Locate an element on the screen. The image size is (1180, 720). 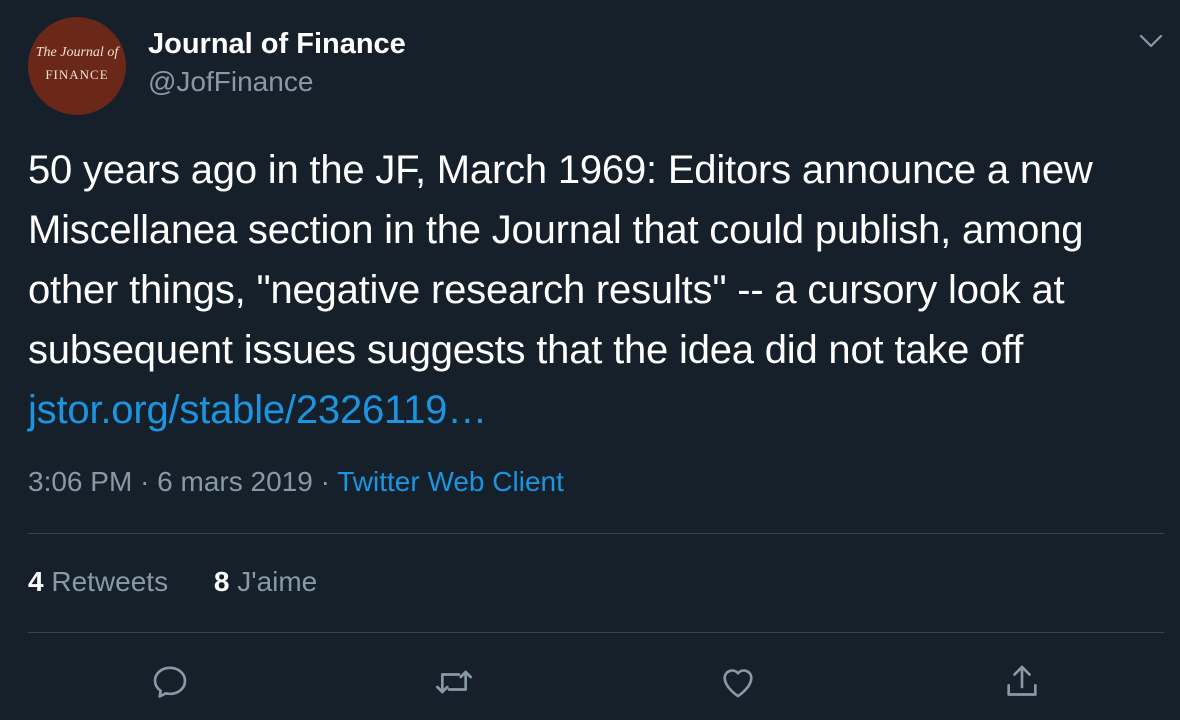
likes-label: J'aime is located at coordinates (277, 581).